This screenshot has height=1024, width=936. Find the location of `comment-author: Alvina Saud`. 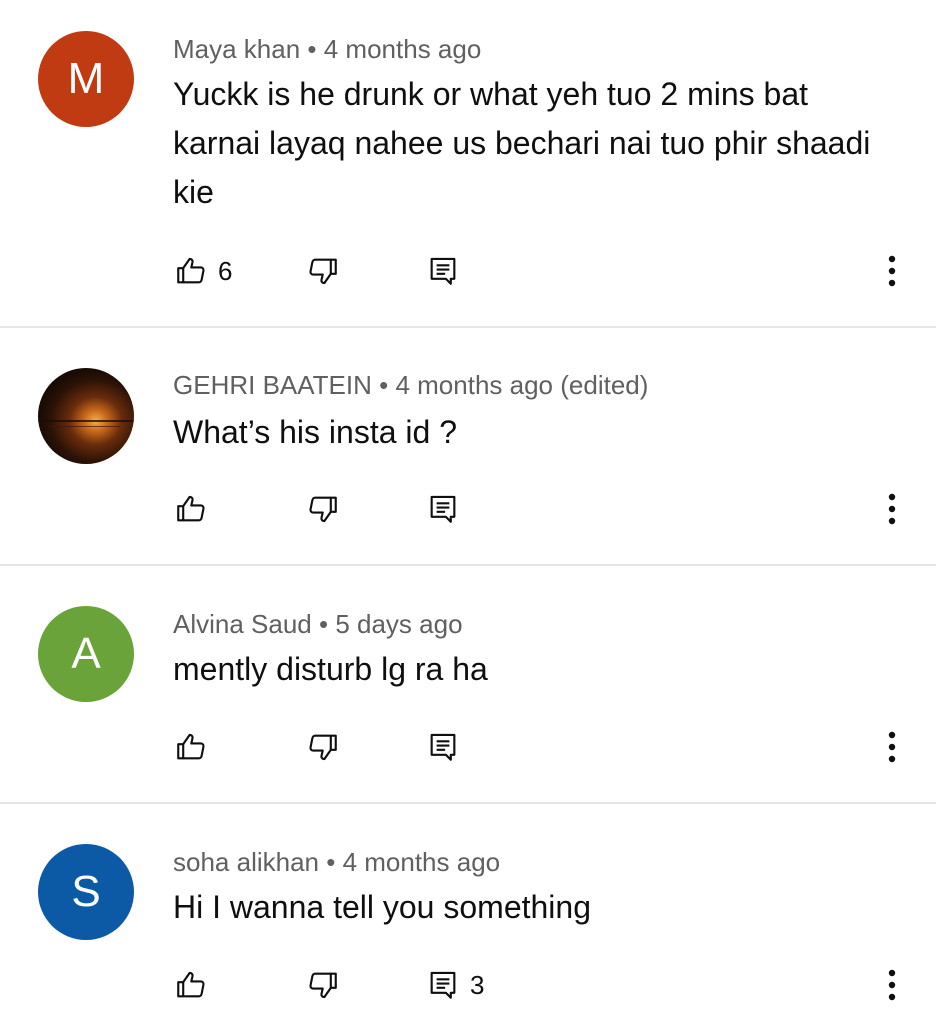

comment-author: Alvina Saud is located at coordinates (242, 624).